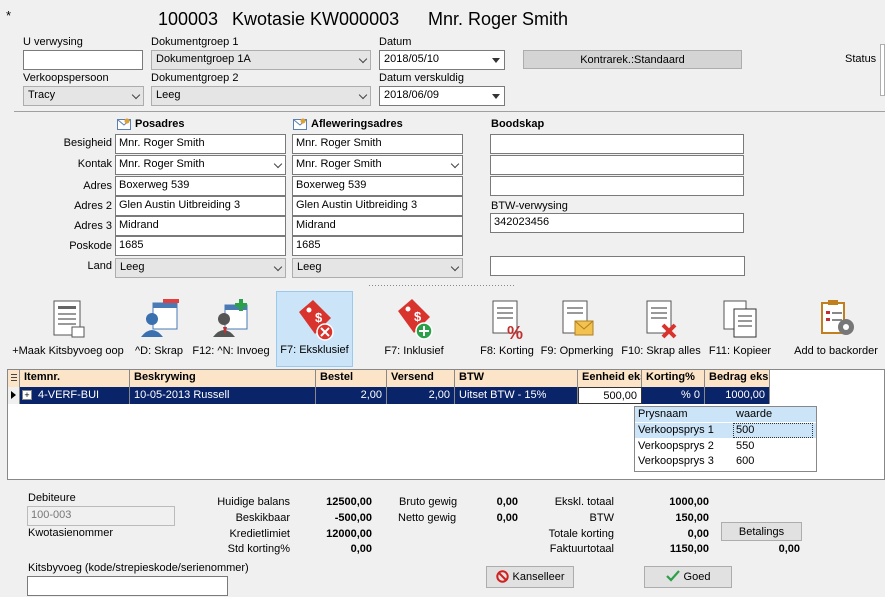  I want to click on cell-korting: % 0, so click(673, 395).